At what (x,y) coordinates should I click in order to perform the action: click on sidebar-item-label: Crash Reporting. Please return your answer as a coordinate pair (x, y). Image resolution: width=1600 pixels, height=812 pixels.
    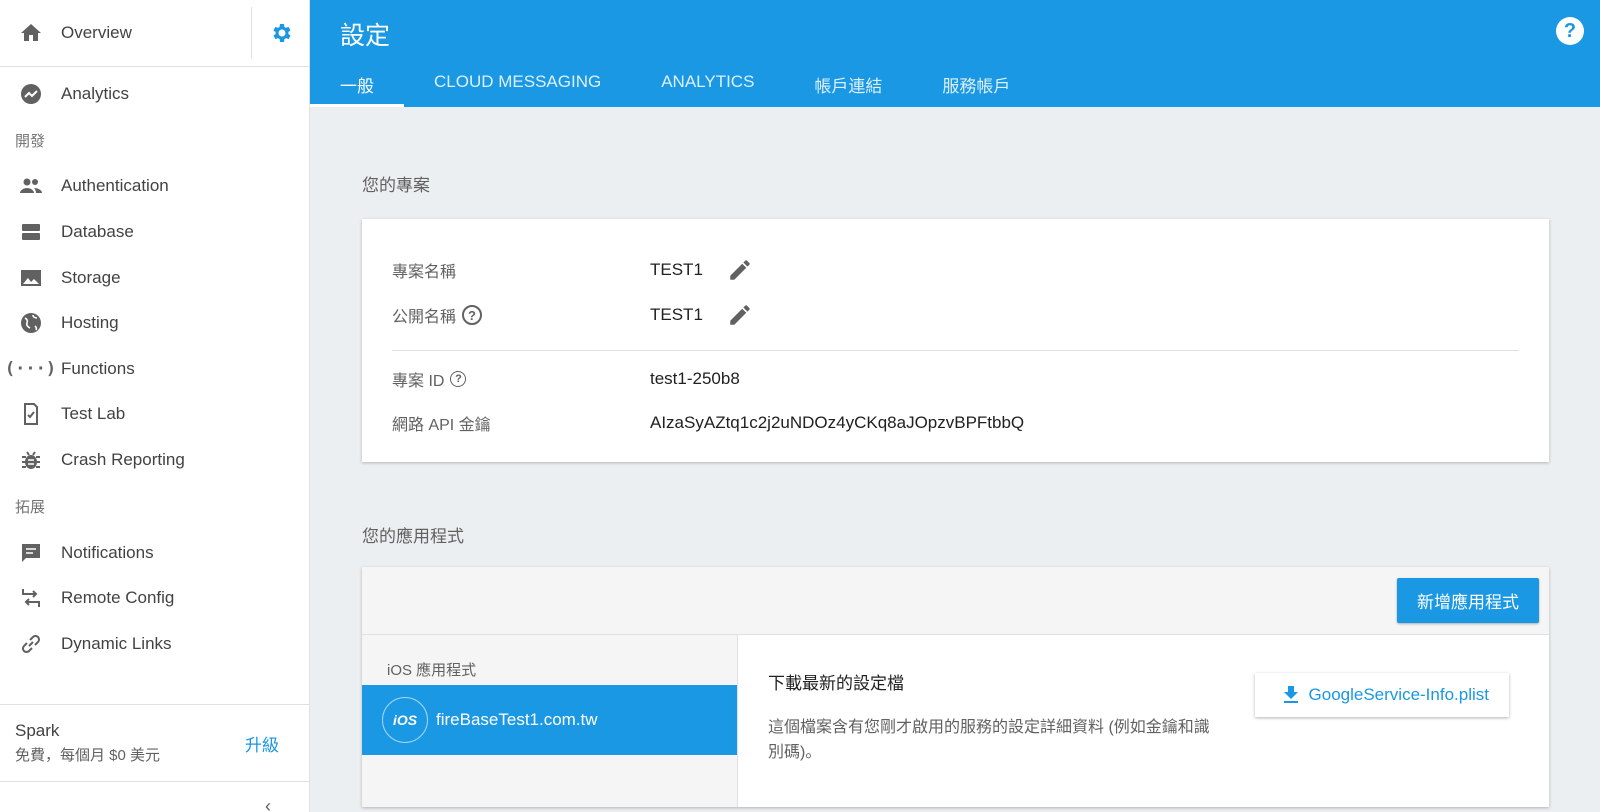
    Looking at the image, I should click on (123, 459).